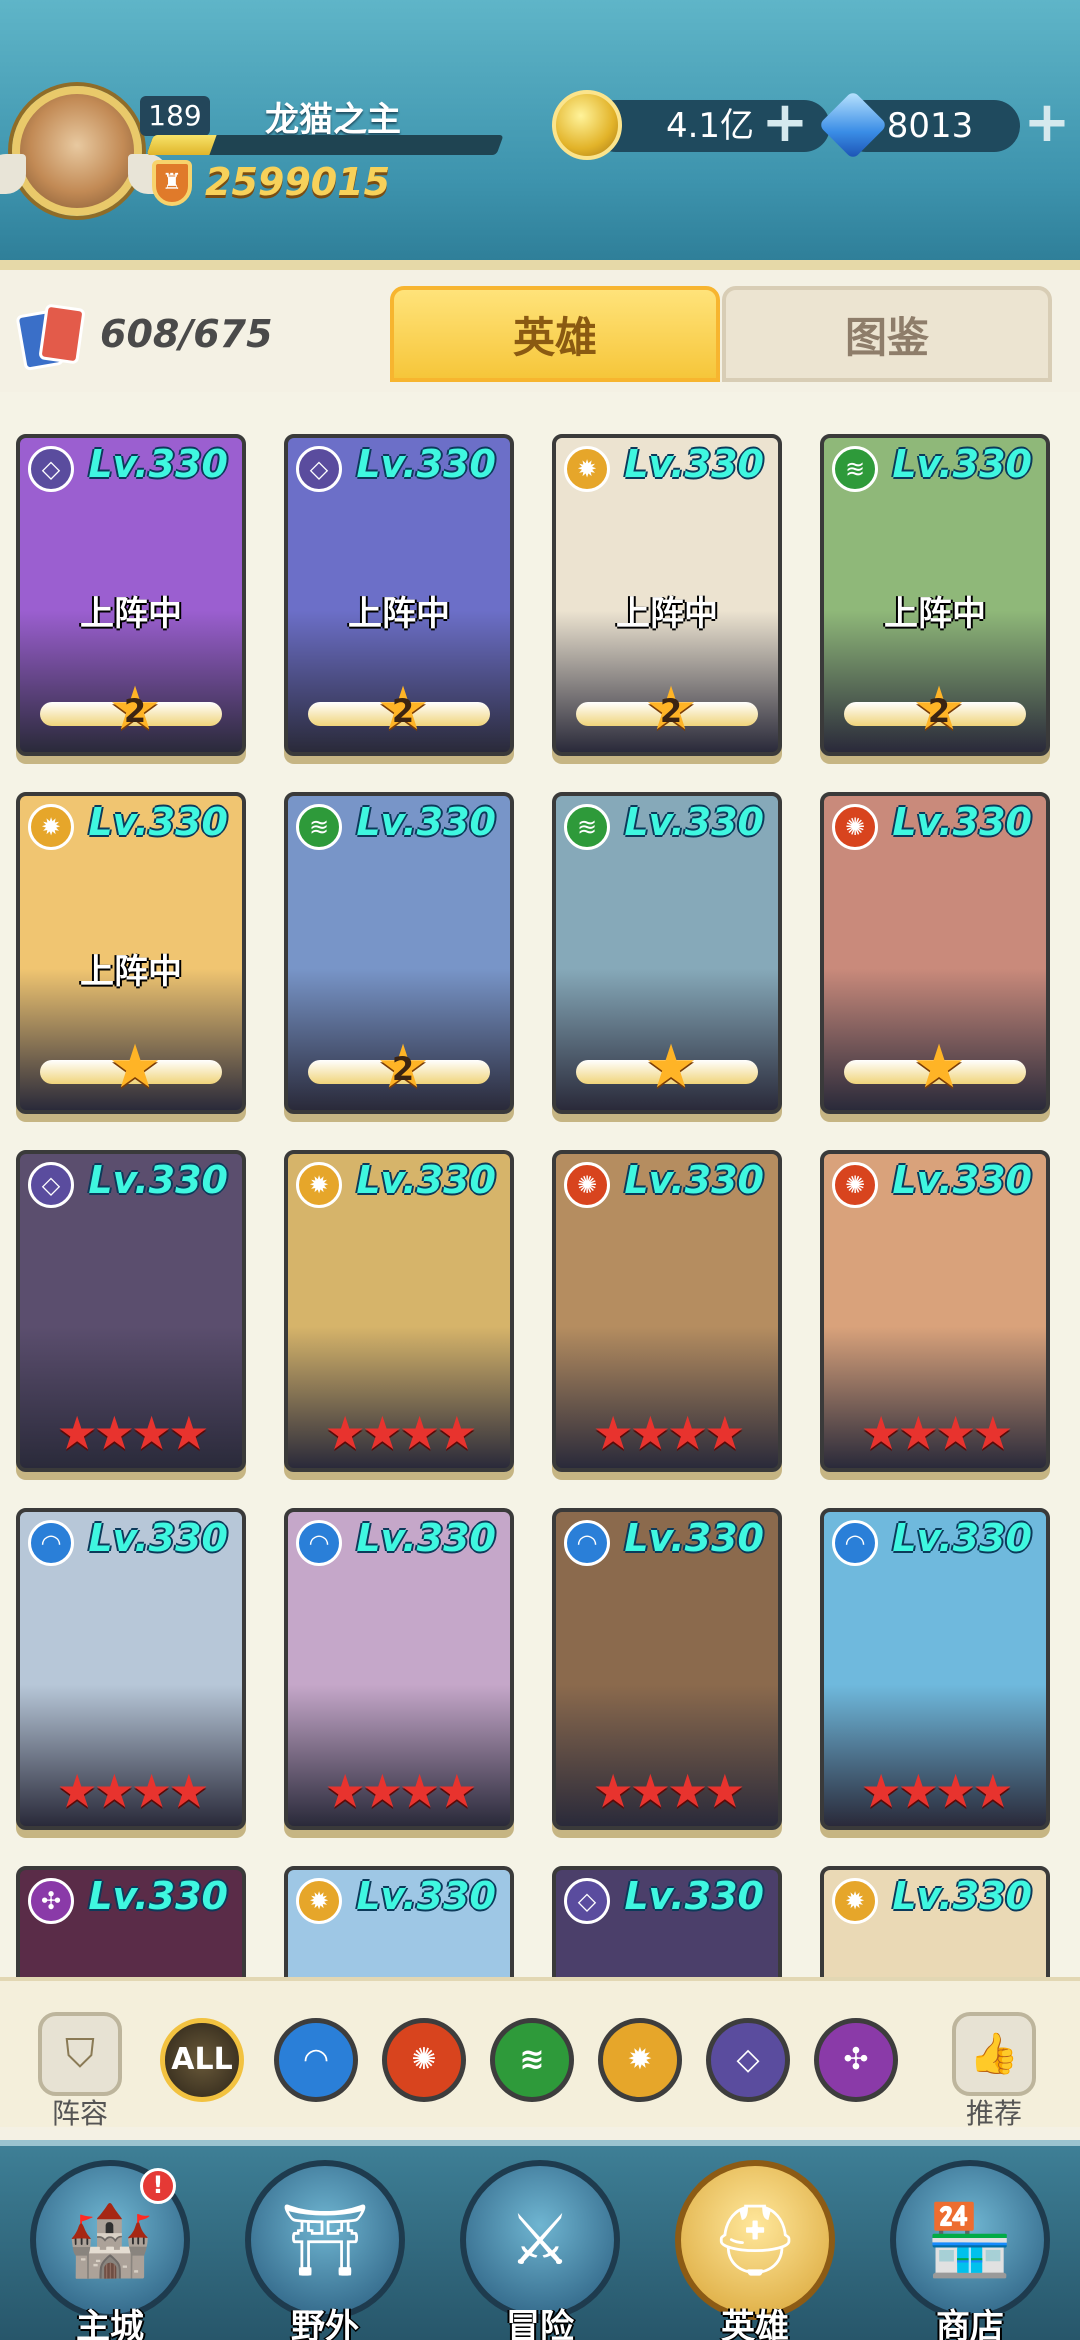 This screenshot has height=2340, width=1080. I want to click on nav-wild: ⛩ 野外, so click(325, 2250).